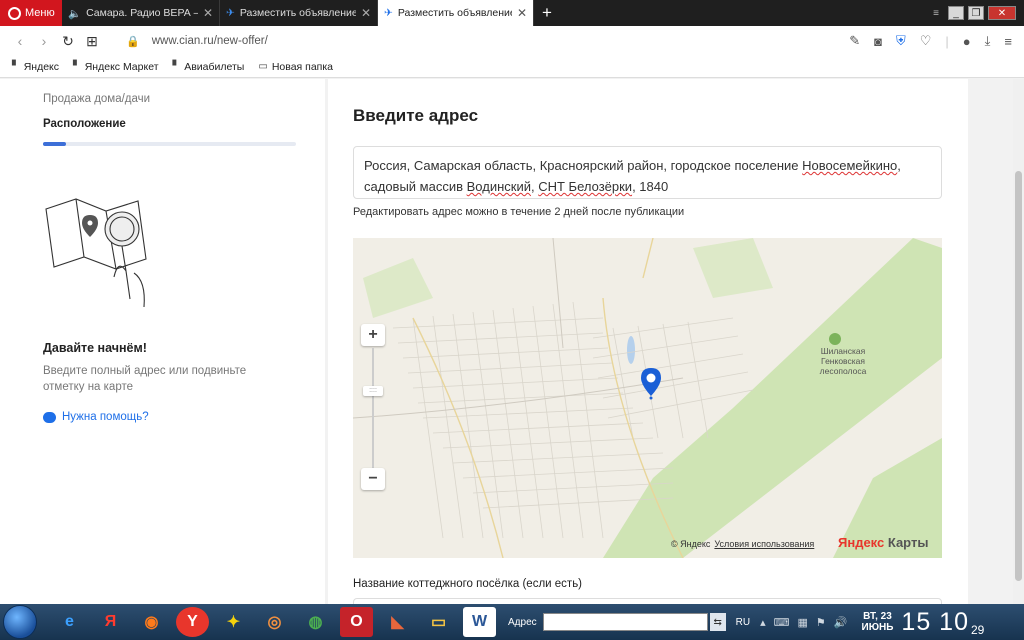 The height and width of the screenshot is (640, 1024). Describe the element at coordinates (803, 622) in the screenshot. I see `network-icon: ▦` at that location.